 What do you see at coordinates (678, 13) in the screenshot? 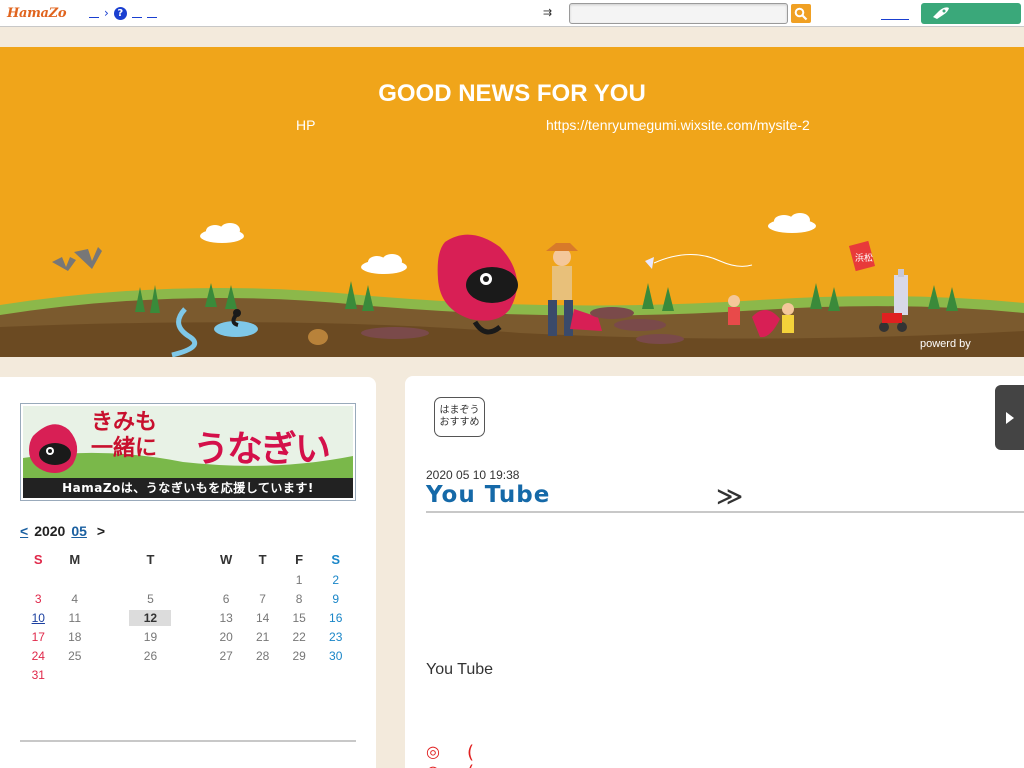
I see `search-input` at bounding box center [678, 13].